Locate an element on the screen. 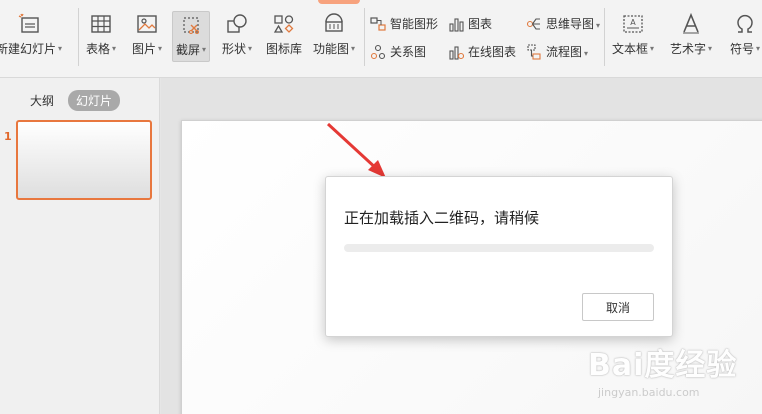 The width and height of the screenshot is (762, 414). word-art-button: 艺术字 ▾ is located at coordinates (691, 34).